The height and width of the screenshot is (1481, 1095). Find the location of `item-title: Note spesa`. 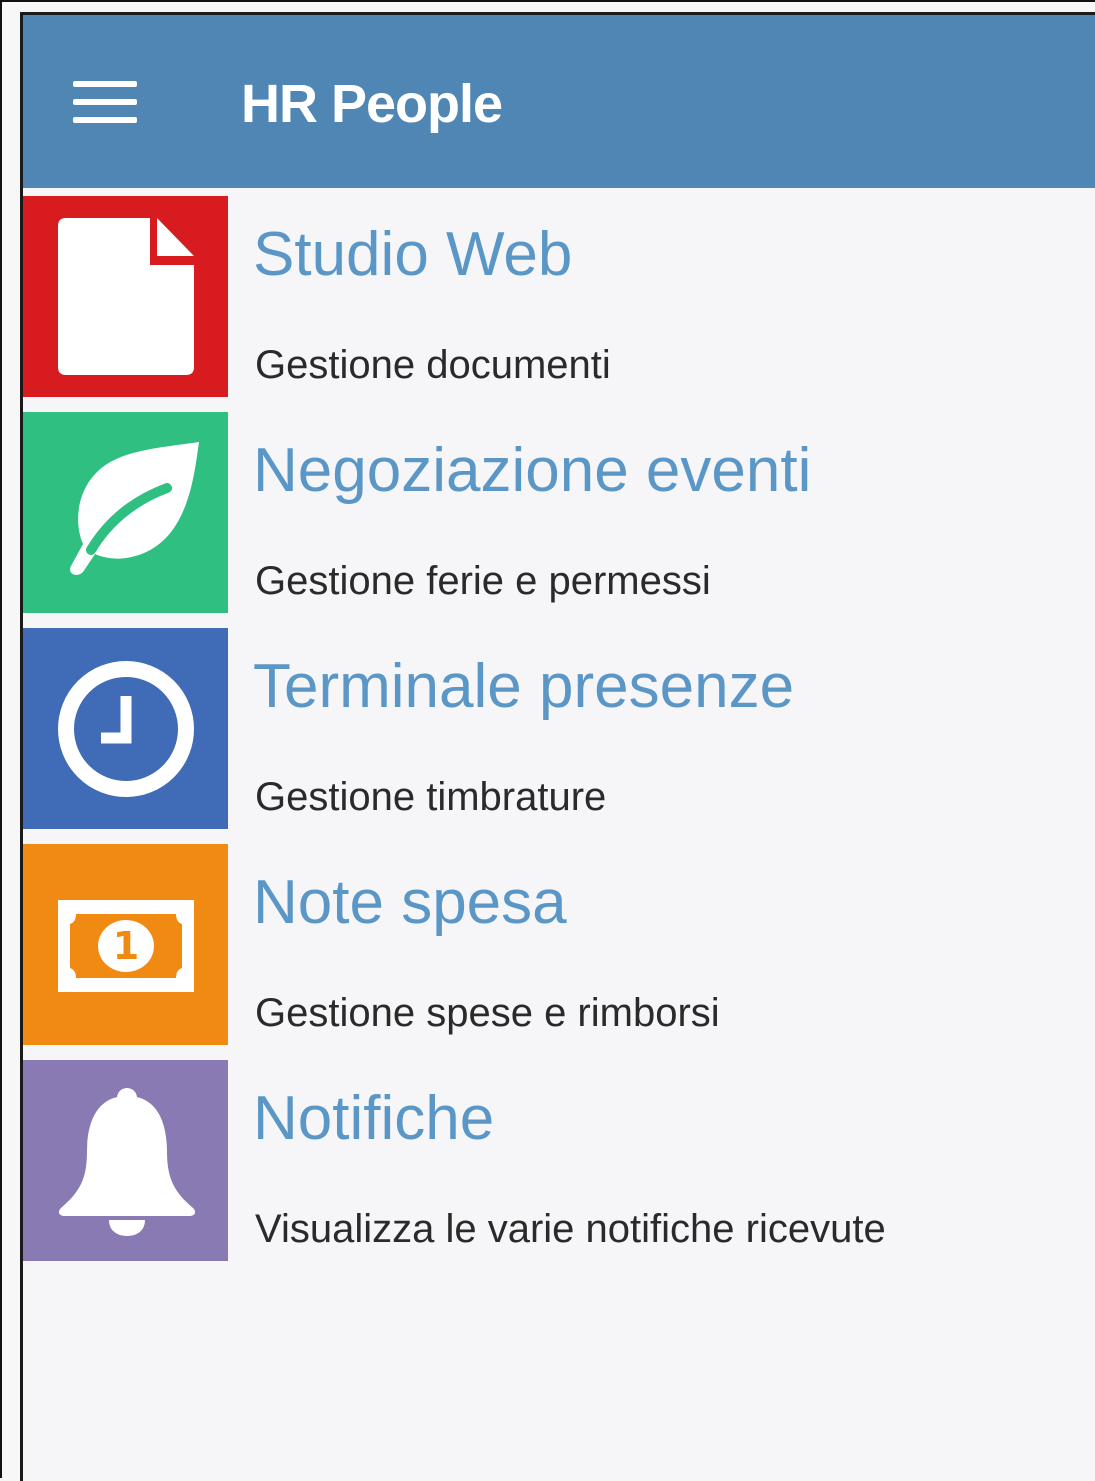

item-title: Note spesa is located at coordinates (410, 902).